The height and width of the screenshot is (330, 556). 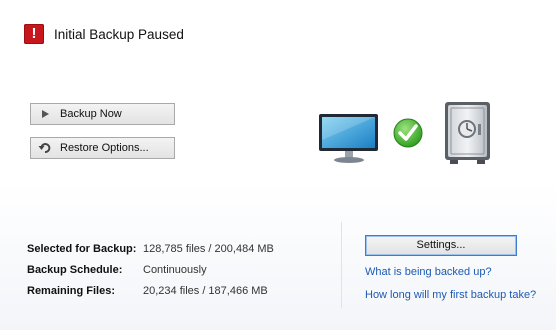 I want to click on divider, so click(x=341, y=265).